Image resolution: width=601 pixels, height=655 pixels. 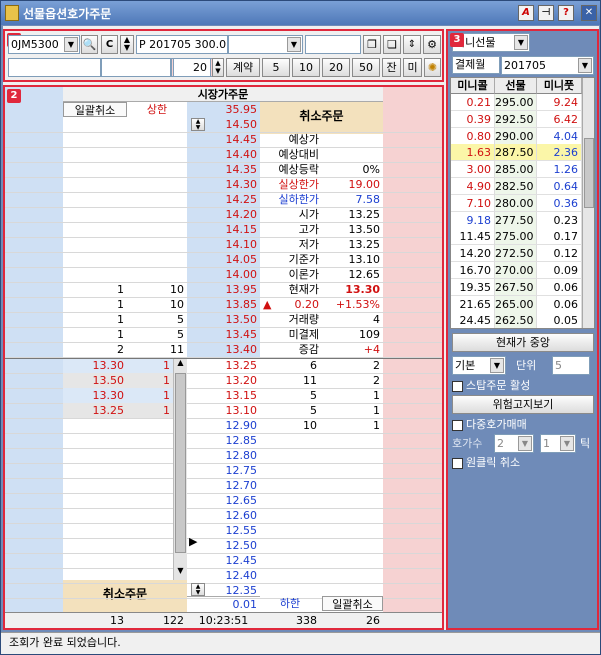 I want to click on futures-cell: 282.50, so click(x=516, y=186).